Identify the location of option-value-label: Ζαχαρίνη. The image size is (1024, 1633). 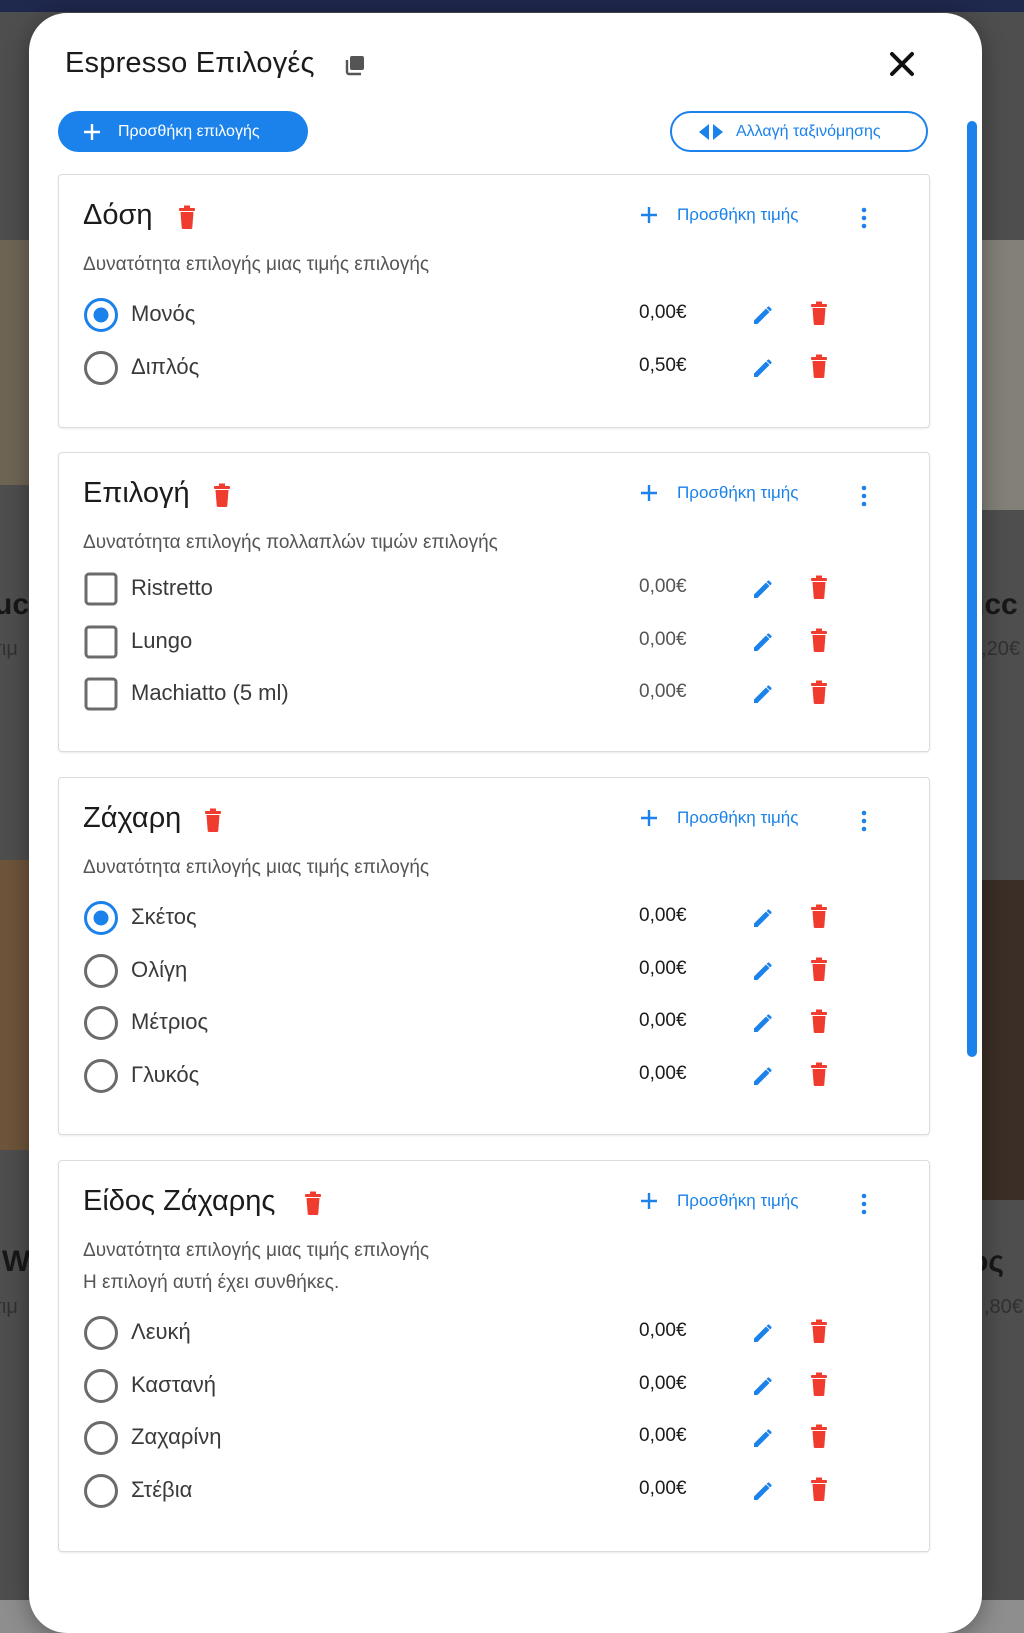
(176, 1436).